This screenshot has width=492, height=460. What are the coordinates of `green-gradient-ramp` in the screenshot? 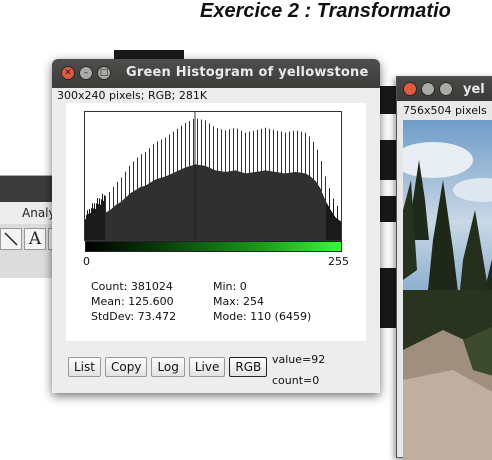 It's located at (213, 246).